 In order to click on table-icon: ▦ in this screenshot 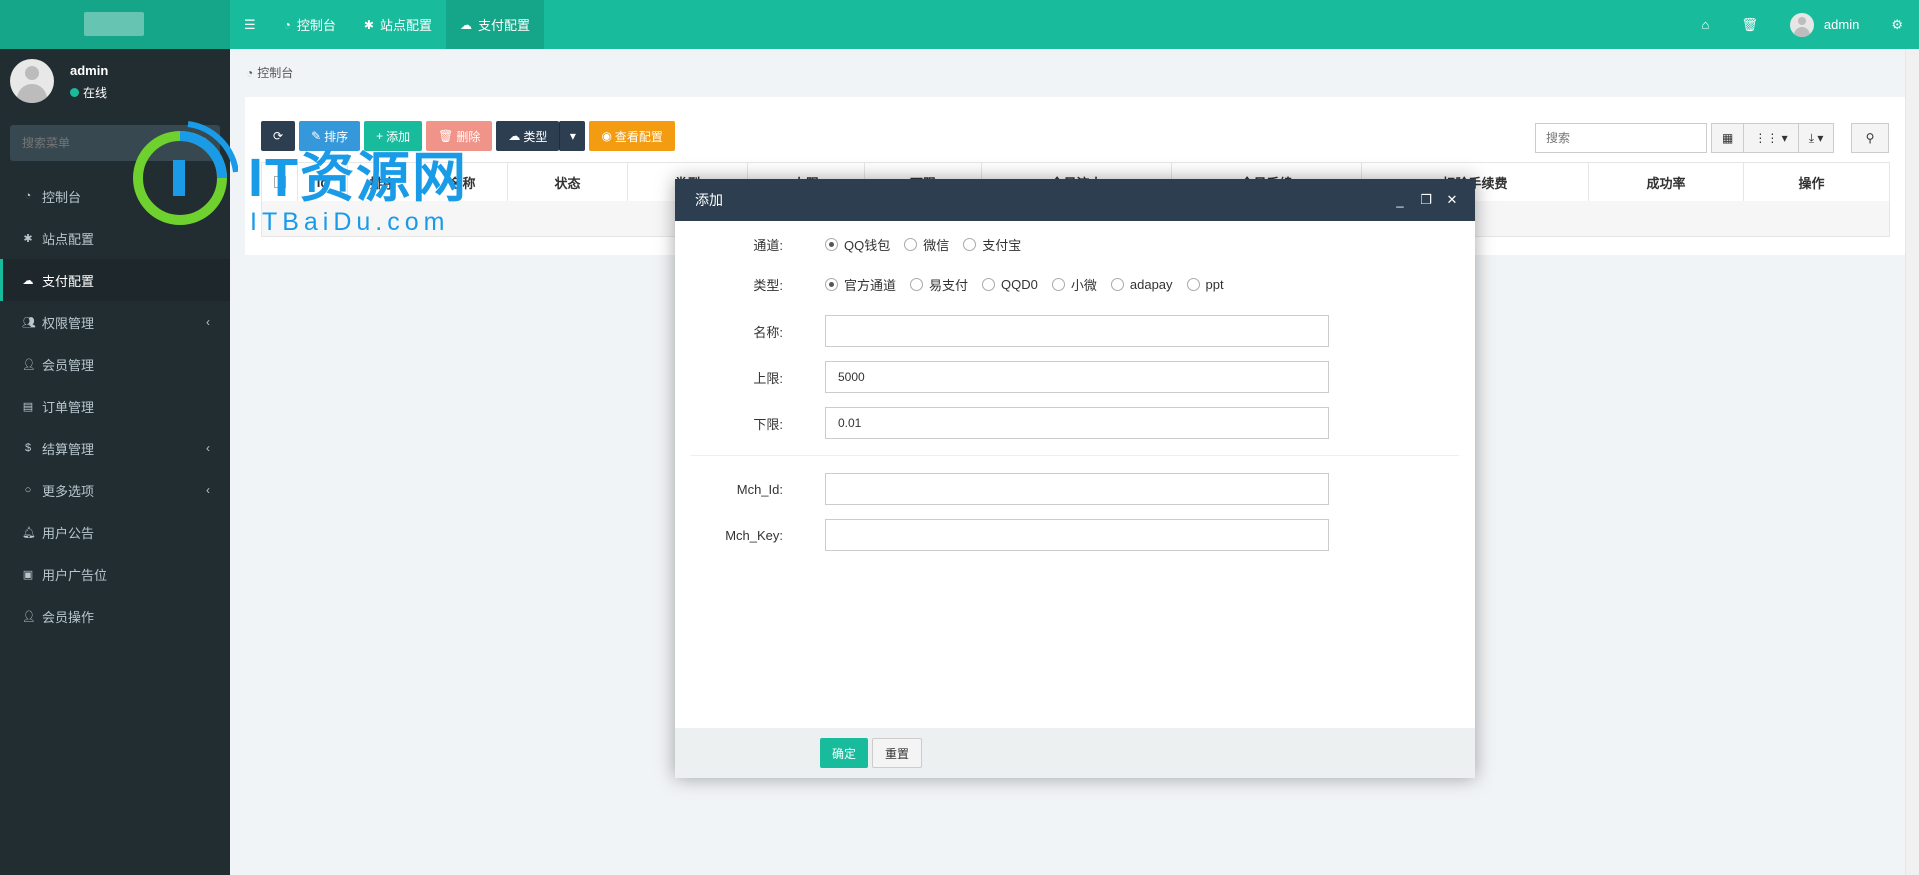, I will do `click(1728, 138)`.